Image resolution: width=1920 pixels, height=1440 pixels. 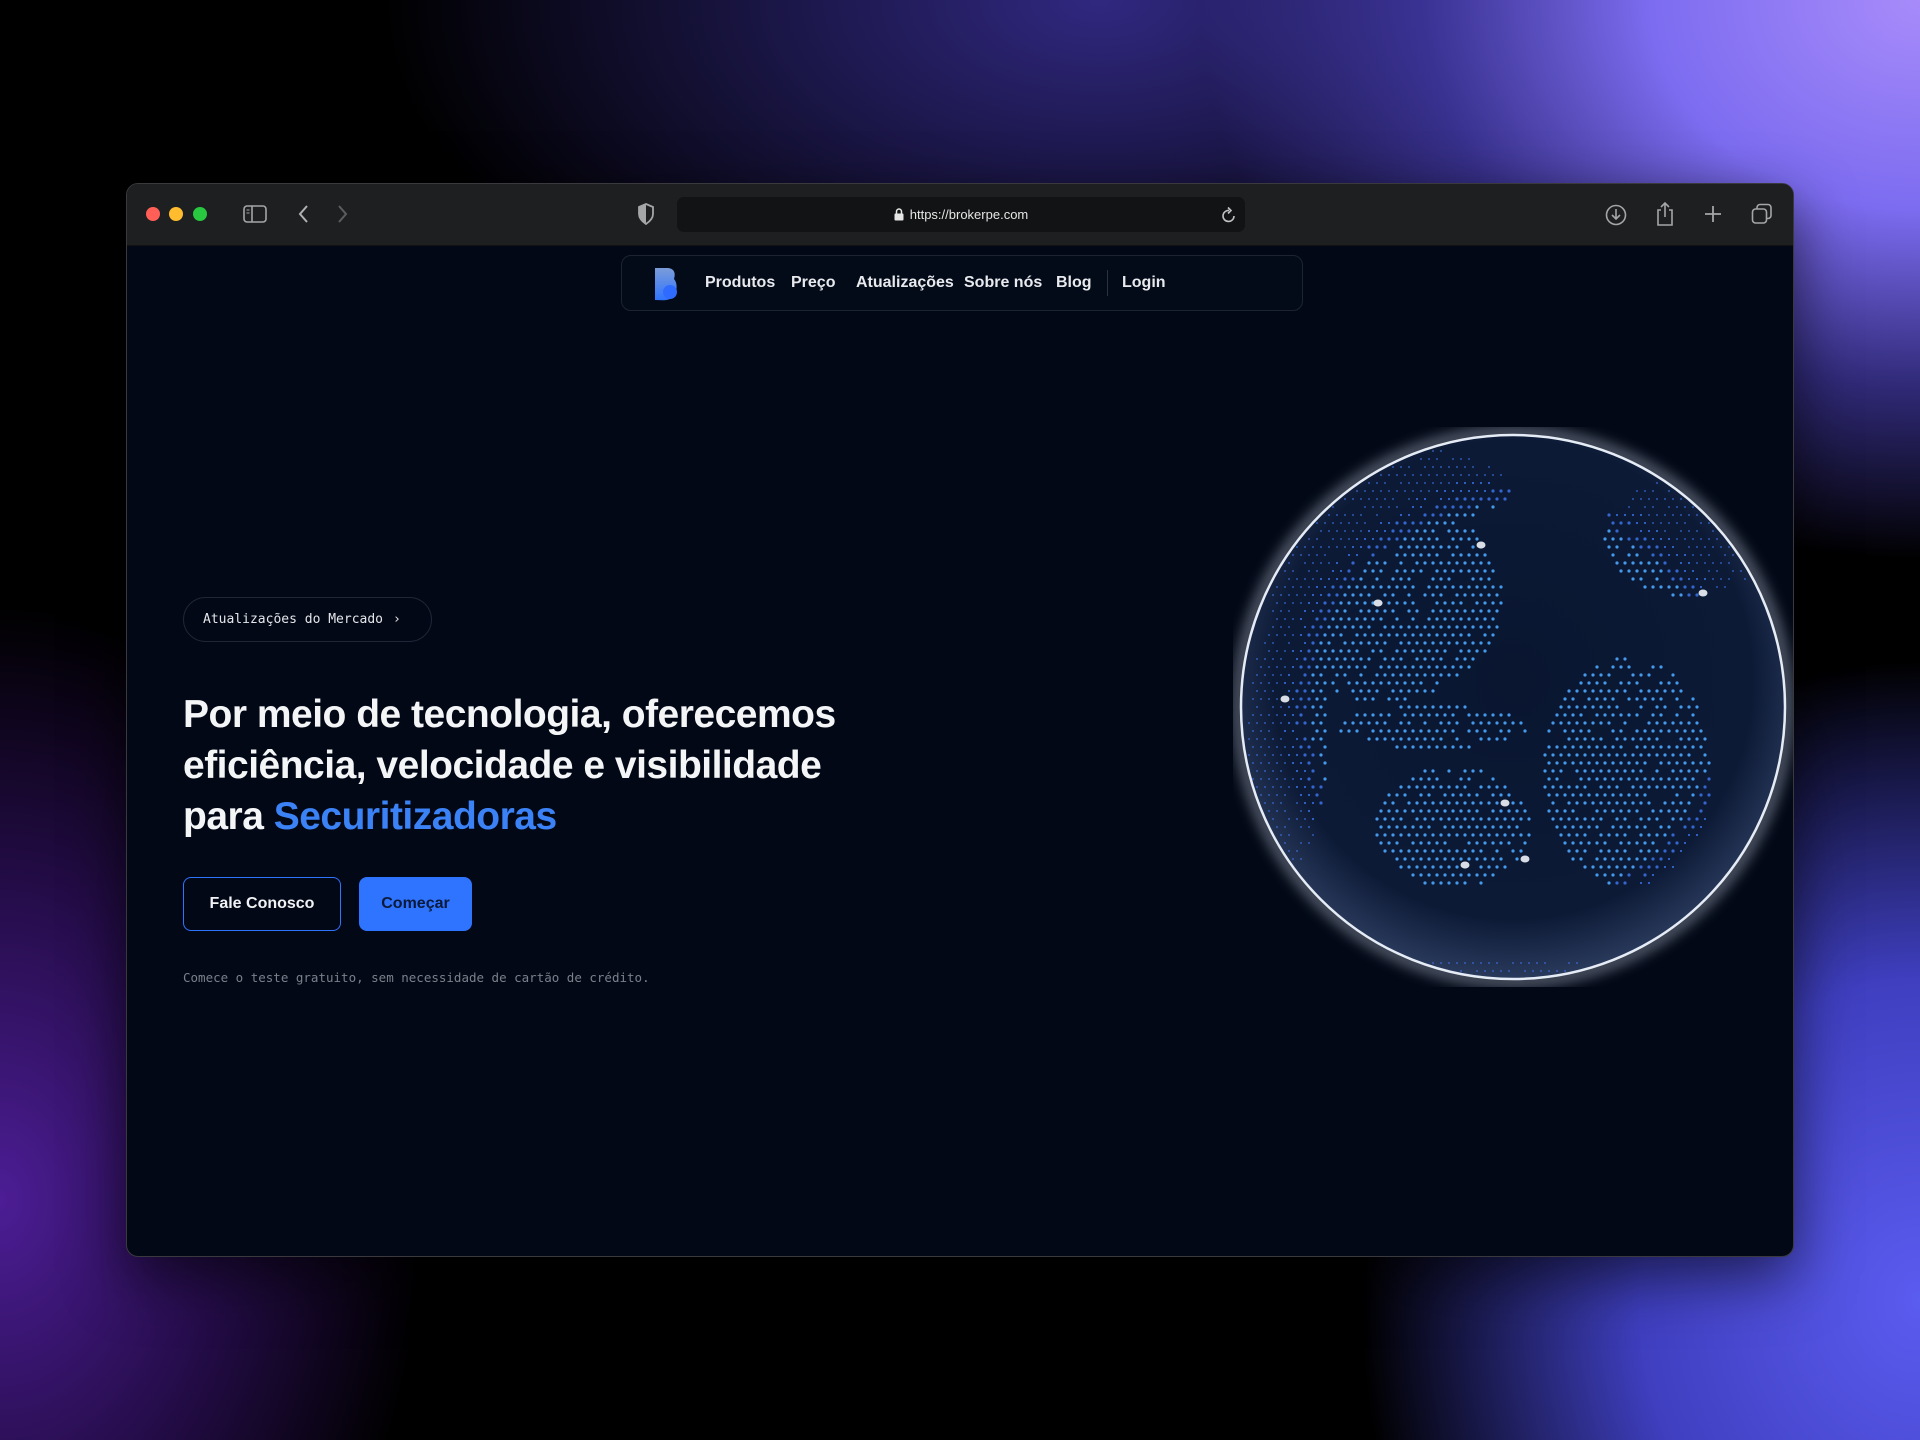 What do you see at coordinates (228, 816) in the screenshot?
I see `headline-line-3-prefix: para` at bounding box center [228, 816].